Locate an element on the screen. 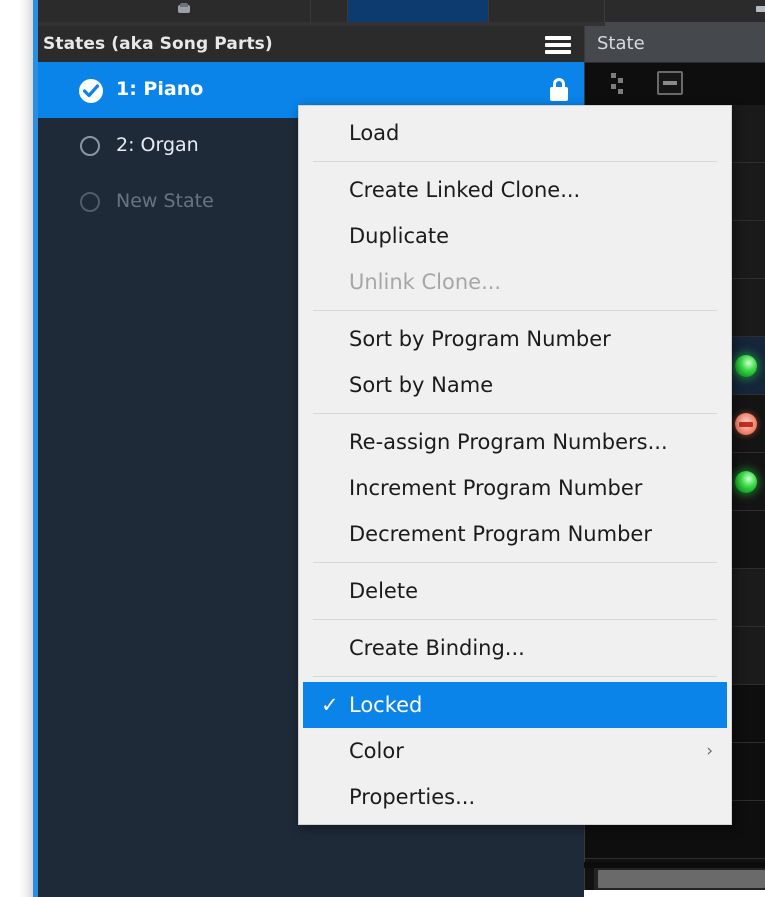 This screenshot has width=765, height=897. menu-item-color: Color › is located at coordinates (515, 751).